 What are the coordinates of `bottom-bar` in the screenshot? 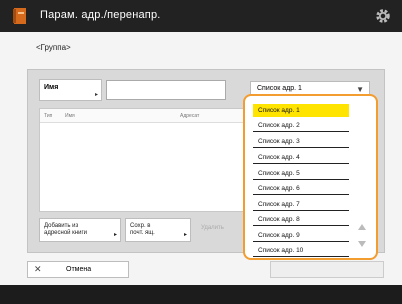 It's located at (201, 294).